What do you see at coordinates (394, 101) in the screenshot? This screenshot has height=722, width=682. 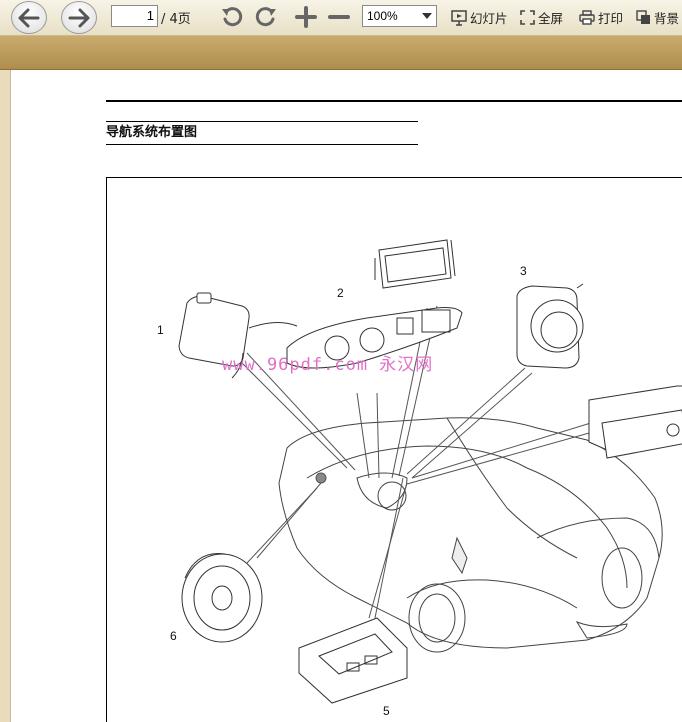 I see `header-rule` at bounding box center [394, 101].